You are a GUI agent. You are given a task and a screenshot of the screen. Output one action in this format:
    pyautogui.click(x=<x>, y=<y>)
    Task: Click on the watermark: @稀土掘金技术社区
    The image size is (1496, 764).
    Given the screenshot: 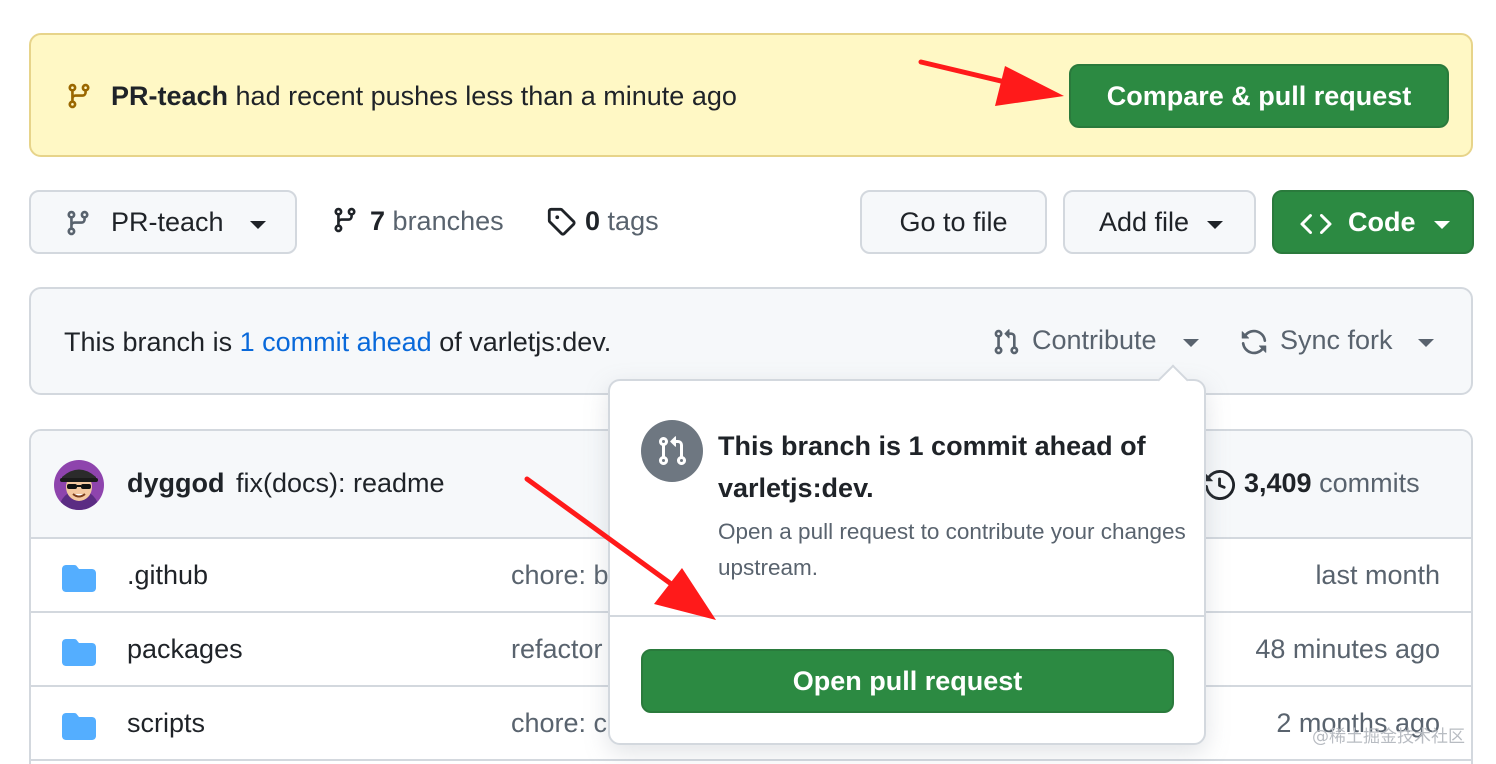 What is the action you would take?
    pyautogui.click(x=1388, y=737)
    